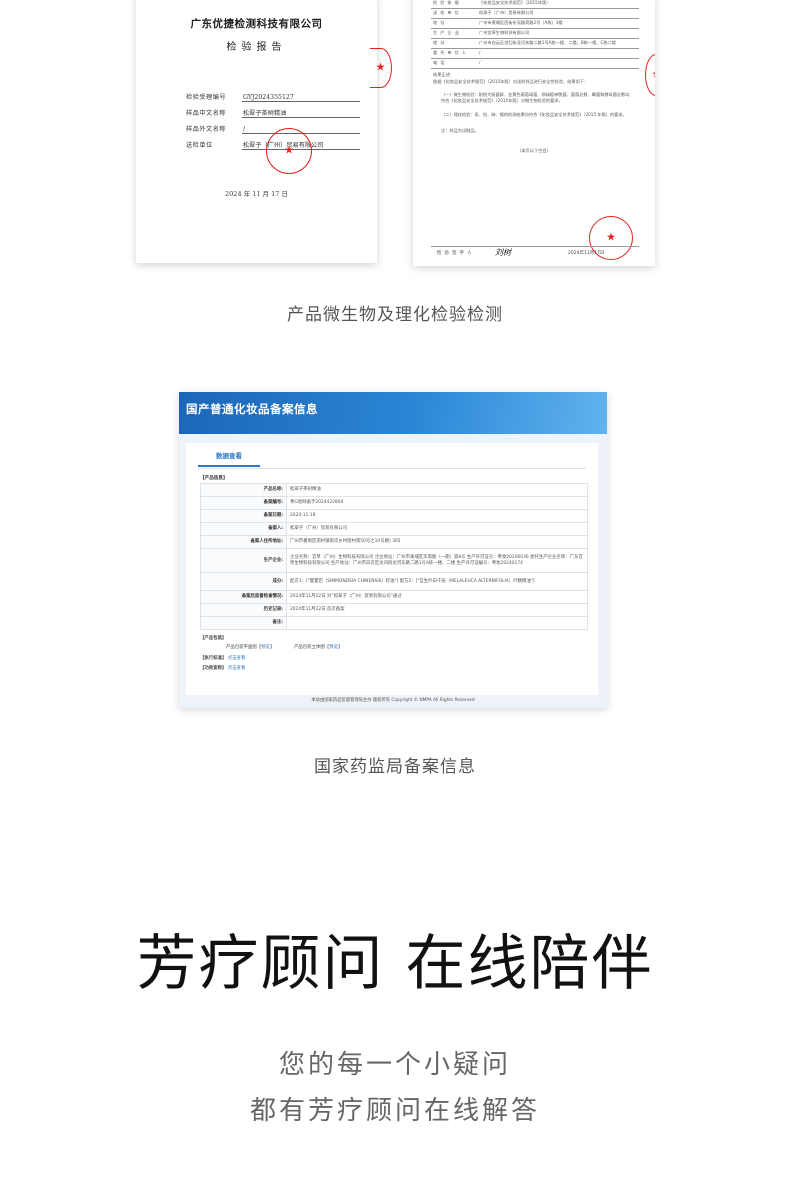 This screenshot has width=790, height=1200. I want to click on report-row: 地址 广州市白云区龙归街龙河东路二路1号A栋一楼、二楼，B栋一楼、C栋二楼, so click(535, 43).